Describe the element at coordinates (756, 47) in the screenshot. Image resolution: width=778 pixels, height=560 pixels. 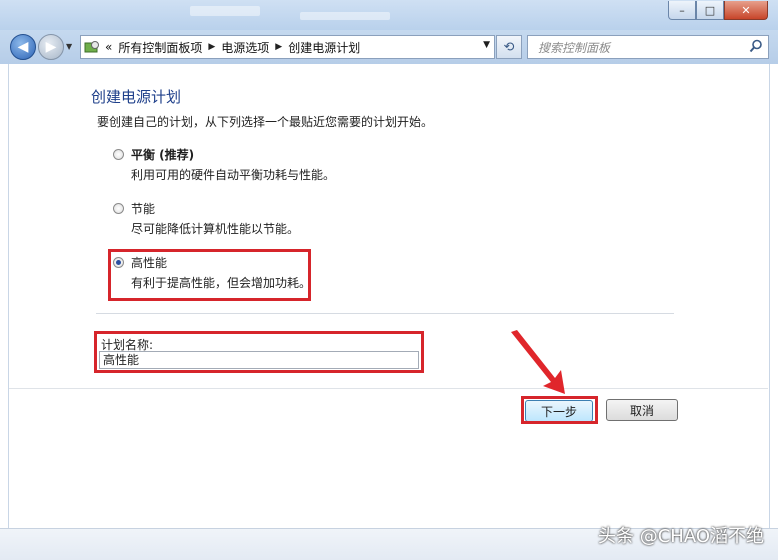
I see `search-icon` at that location.